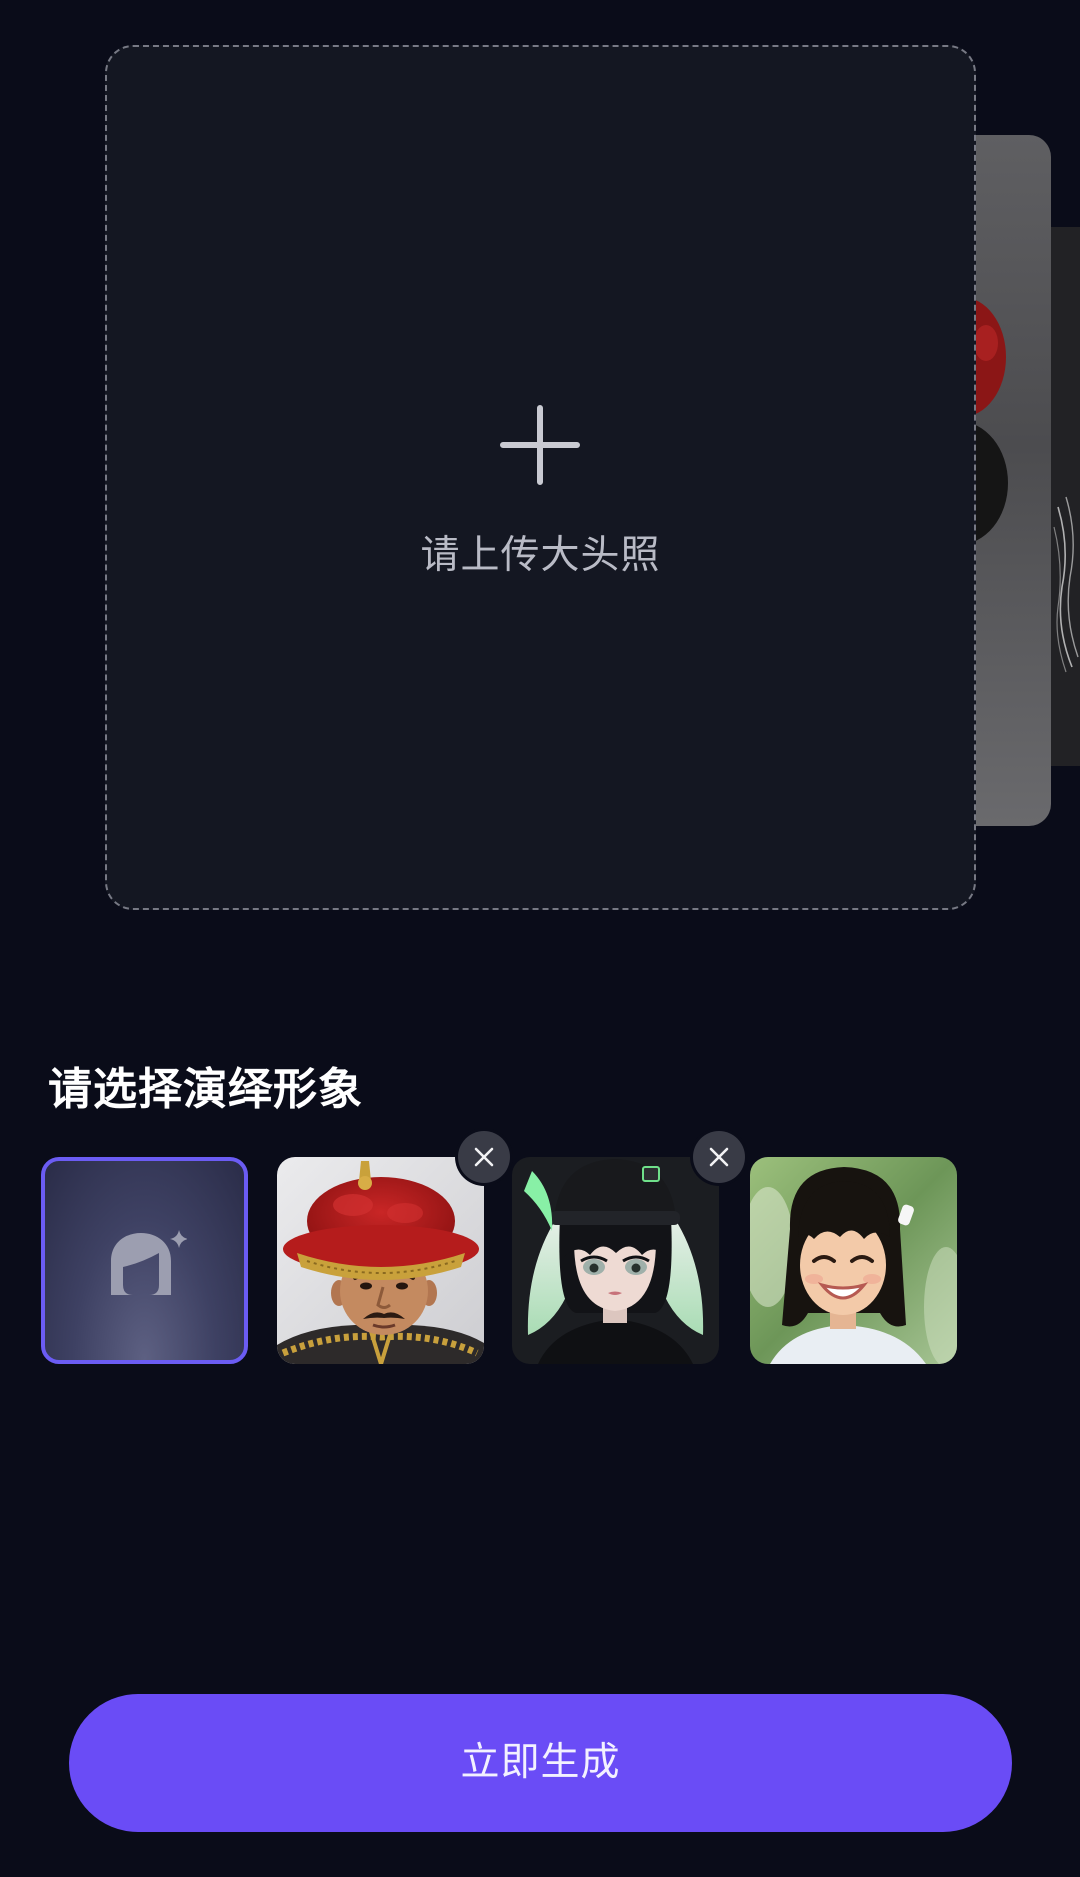 The width and height of the screenshot is (1080, 1877). What do you see at coordinates (540, 555) in the screenshot?
I see `upload-hint: 请上传大头照` at bounding box center [540, 555].